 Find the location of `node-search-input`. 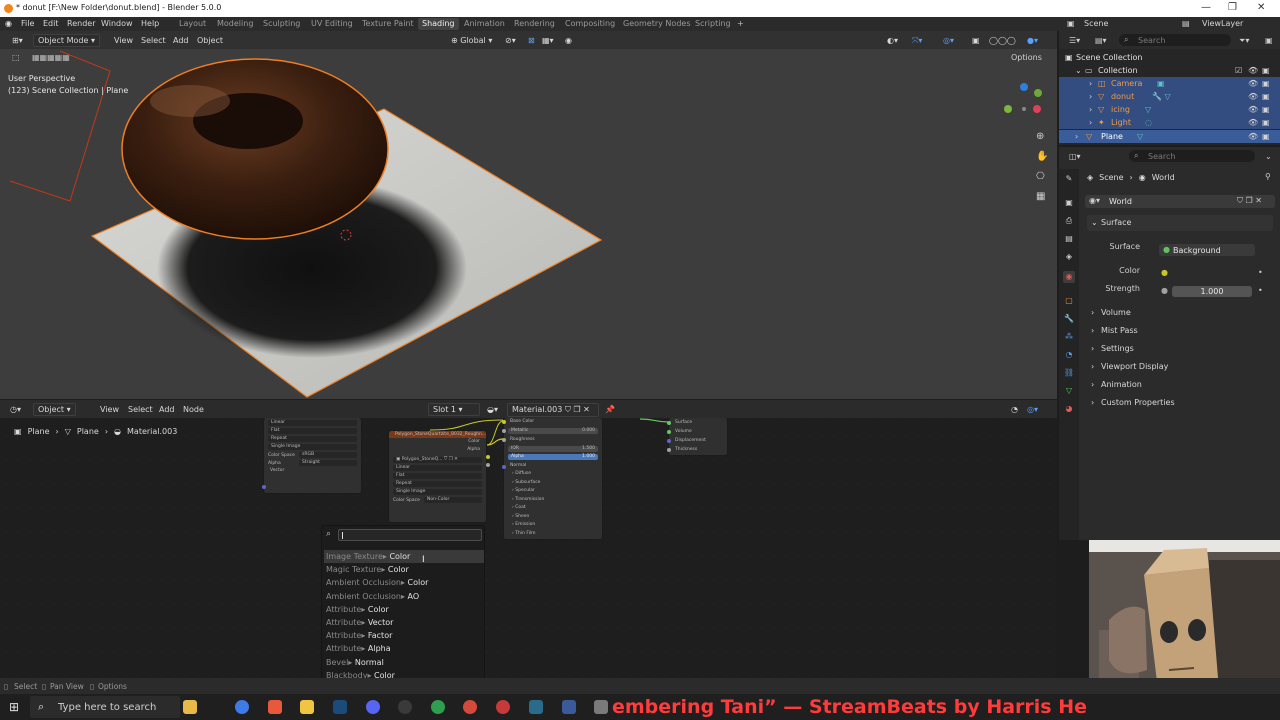

node-search-input is located at coordinates (410, 535).